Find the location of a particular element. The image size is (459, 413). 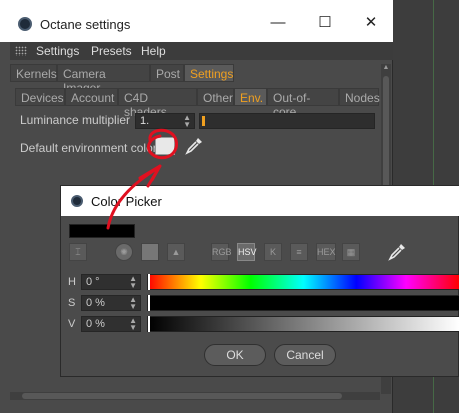

tab-devices: Devices is located at coordinates (40, 97).